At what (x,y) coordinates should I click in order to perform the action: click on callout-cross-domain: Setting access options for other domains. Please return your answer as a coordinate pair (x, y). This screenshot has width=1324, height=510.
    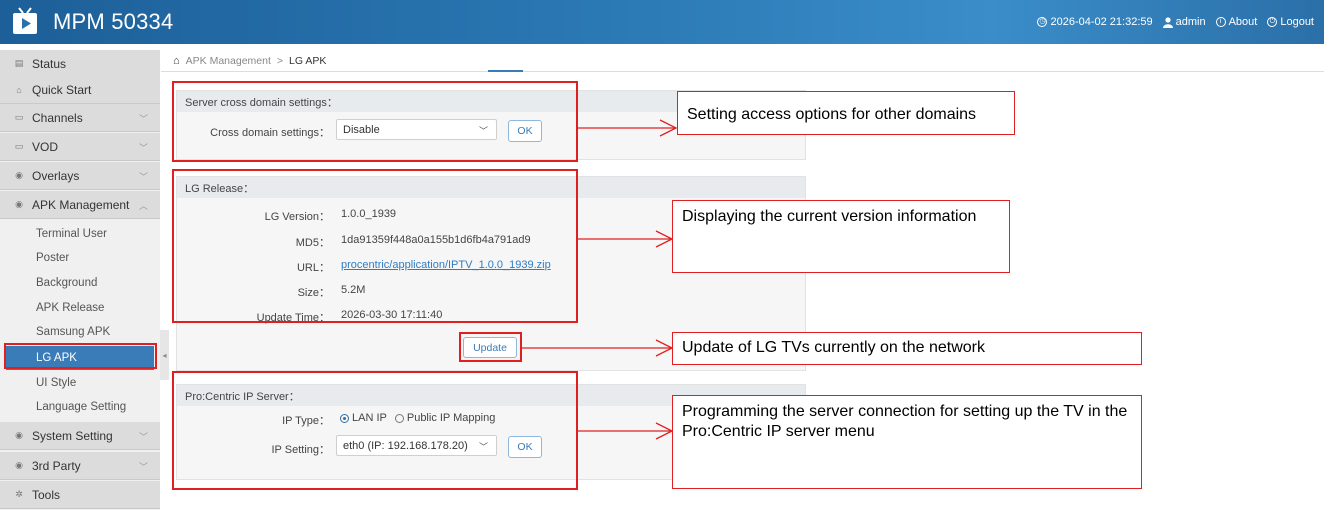
    Looking at the image, I should click on (846, 113).